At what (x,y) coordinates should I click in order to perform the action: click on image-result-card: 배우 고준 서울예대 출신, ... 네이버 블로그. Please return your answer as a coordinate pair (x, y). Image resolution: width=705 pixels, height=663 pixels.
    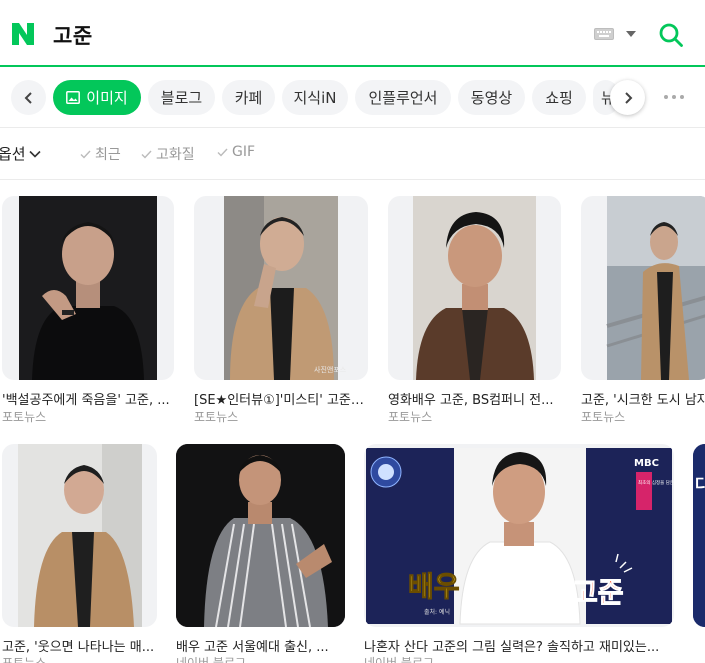
    Looking at the image, I should click on (260, 553).